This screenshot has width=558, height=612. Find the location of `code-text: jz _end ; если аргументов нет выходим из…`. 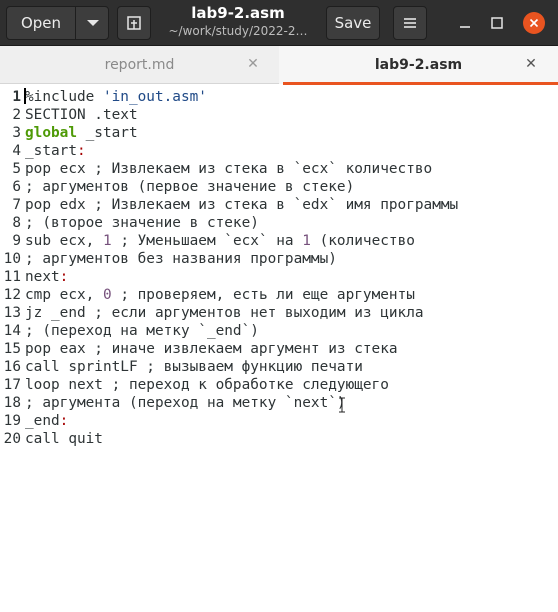

code-text: jz _end ; если аргументов нет выходим из… is located at coordinates (224, 313).